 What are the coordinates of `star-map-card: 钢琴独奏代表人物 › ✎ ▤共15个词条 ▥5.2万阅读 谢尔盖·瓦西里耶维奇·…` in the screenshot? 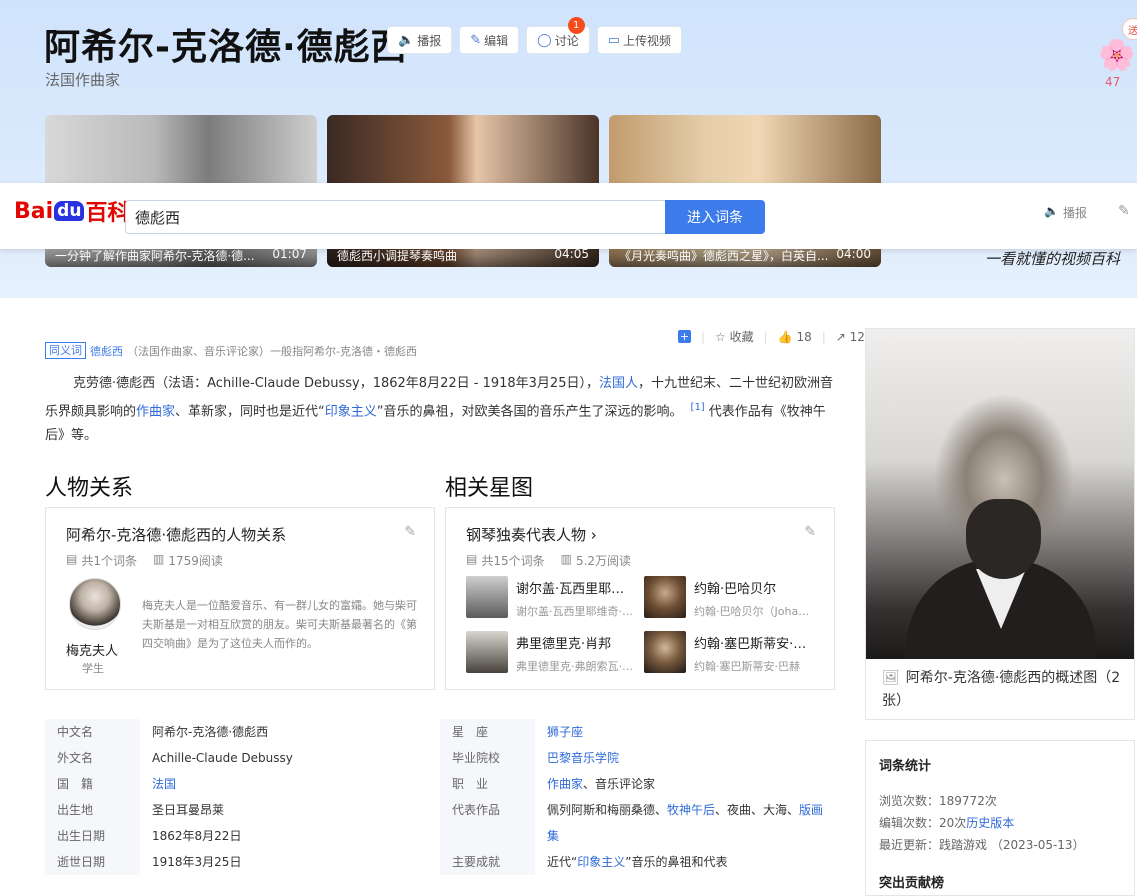 It's located at (640, 598).